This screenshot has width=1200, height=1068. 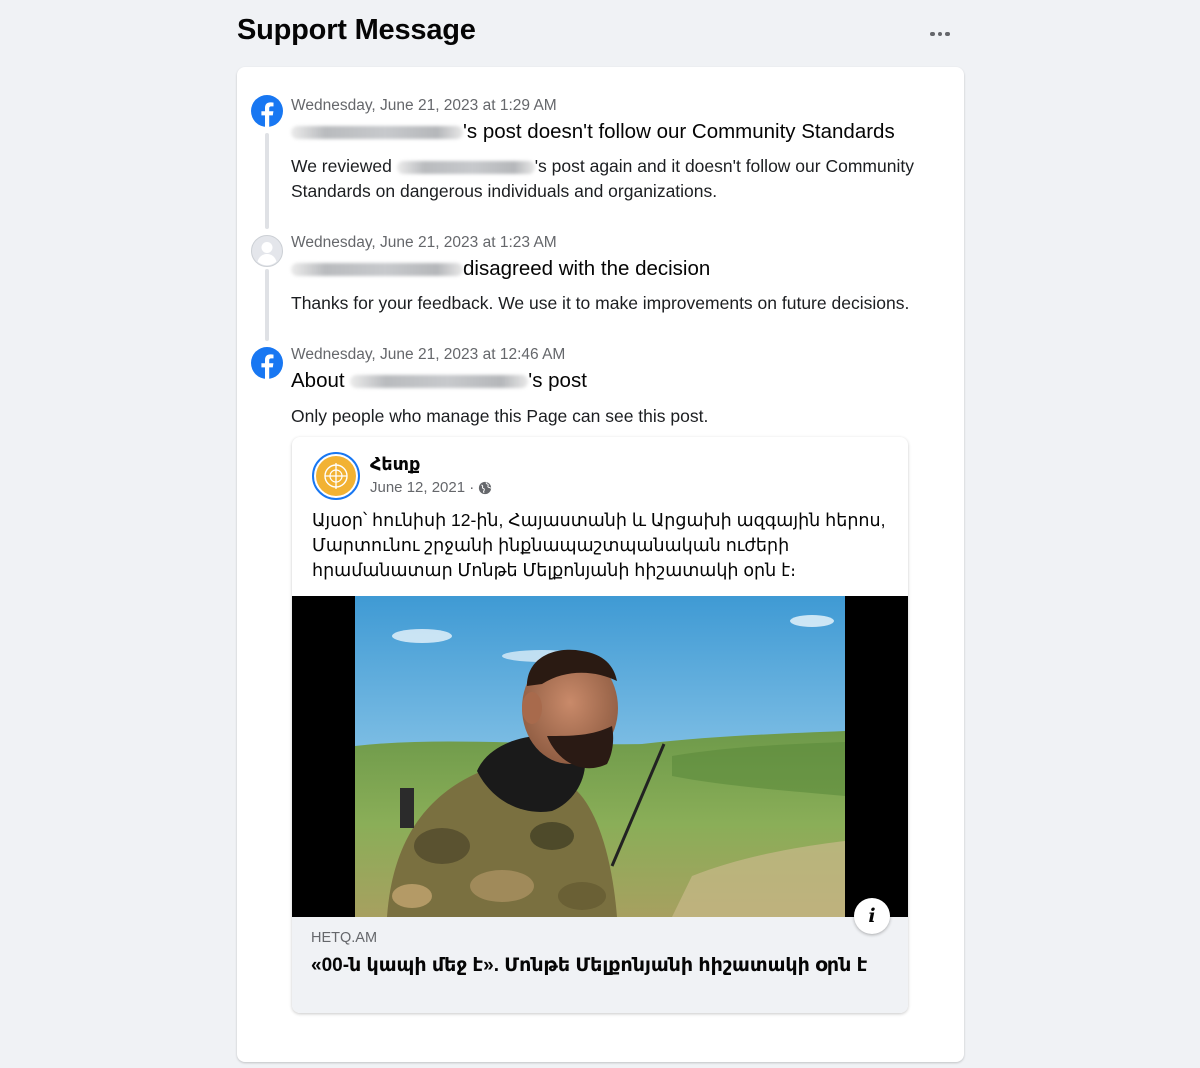 I want to click on entry-body-prefix: We reviewed, so click(x=344, y=166).